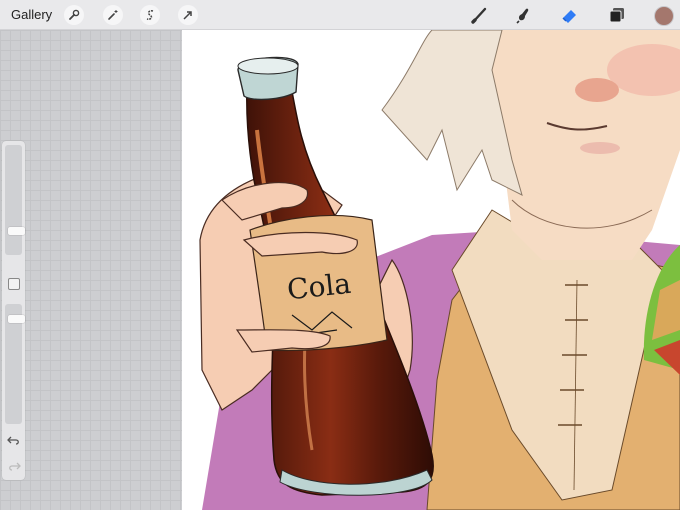  What do you see at coordinates (16, 230) in the screenshot?
I see `brush-size-knob` at bounding box center [16, 230].